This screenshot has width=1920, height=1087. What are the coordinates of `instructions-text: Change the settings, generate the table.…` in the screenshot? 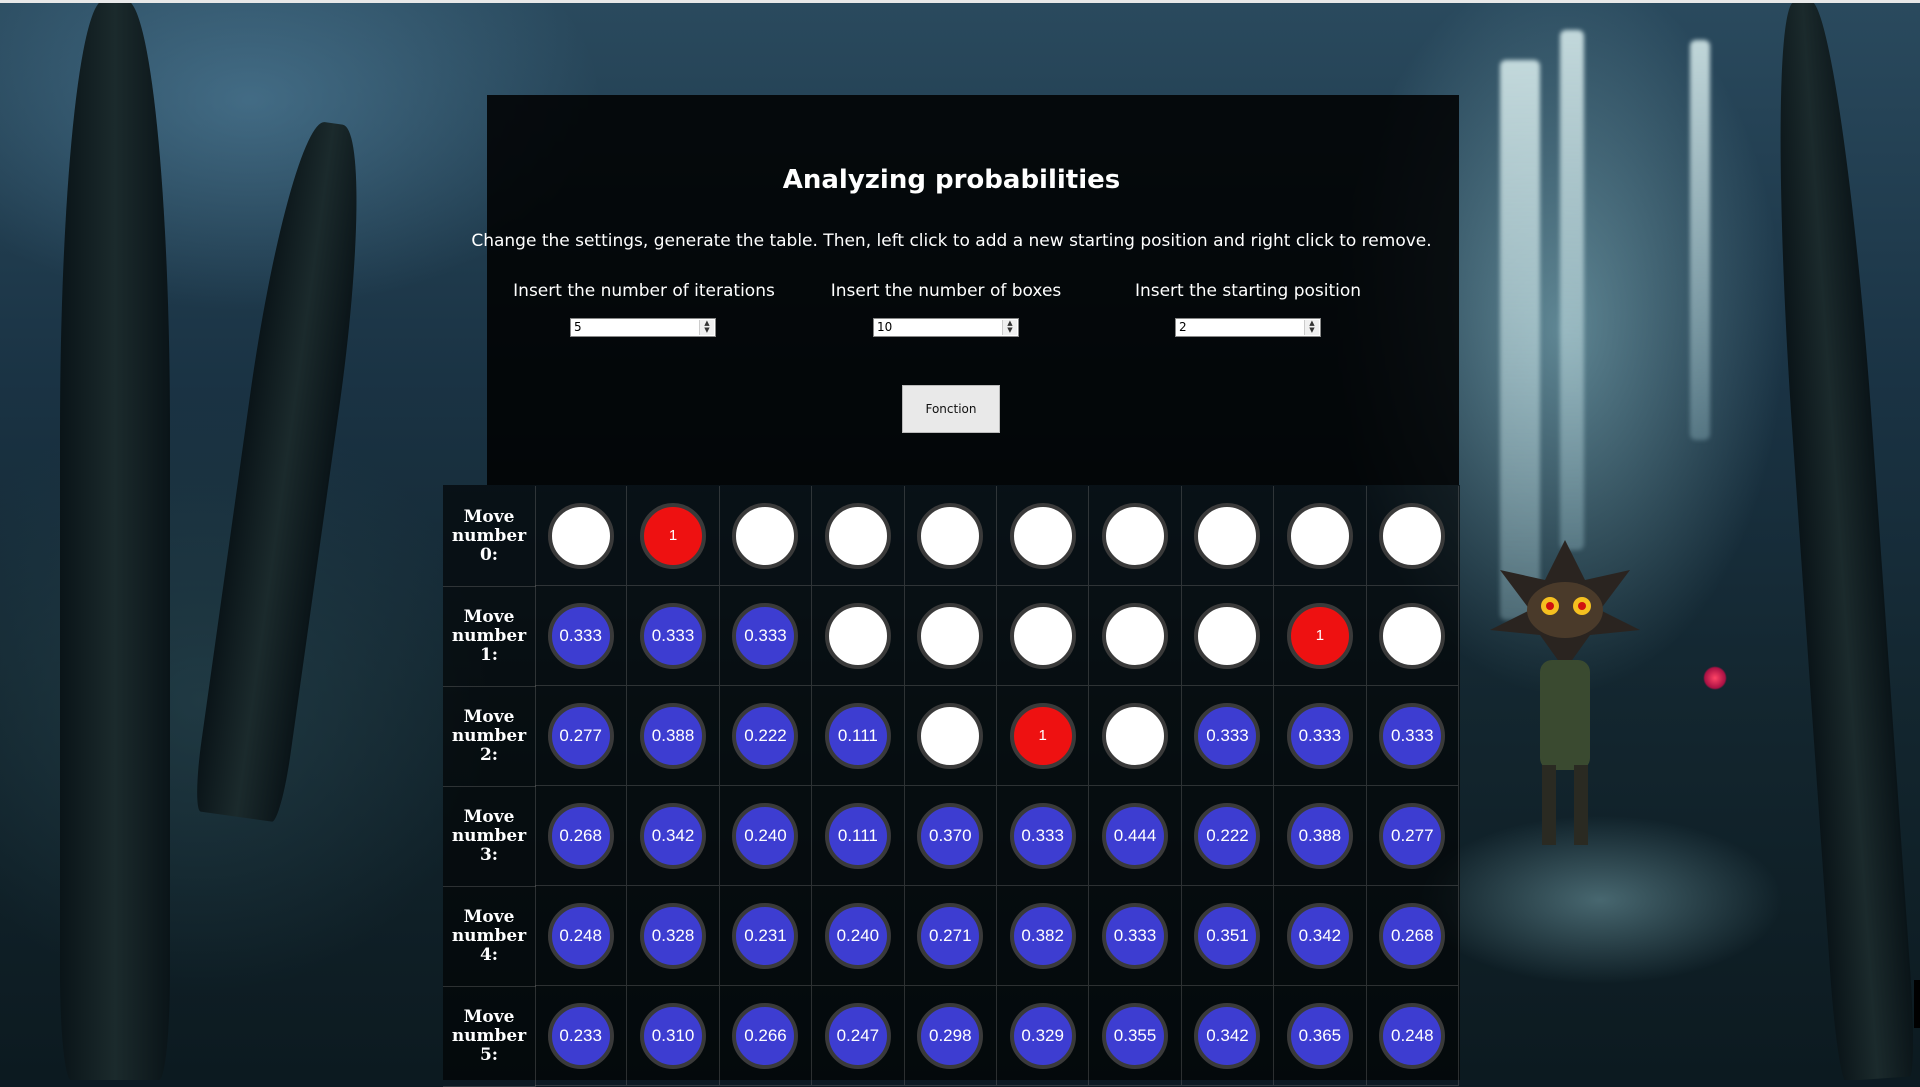 It's located at (951, 241).